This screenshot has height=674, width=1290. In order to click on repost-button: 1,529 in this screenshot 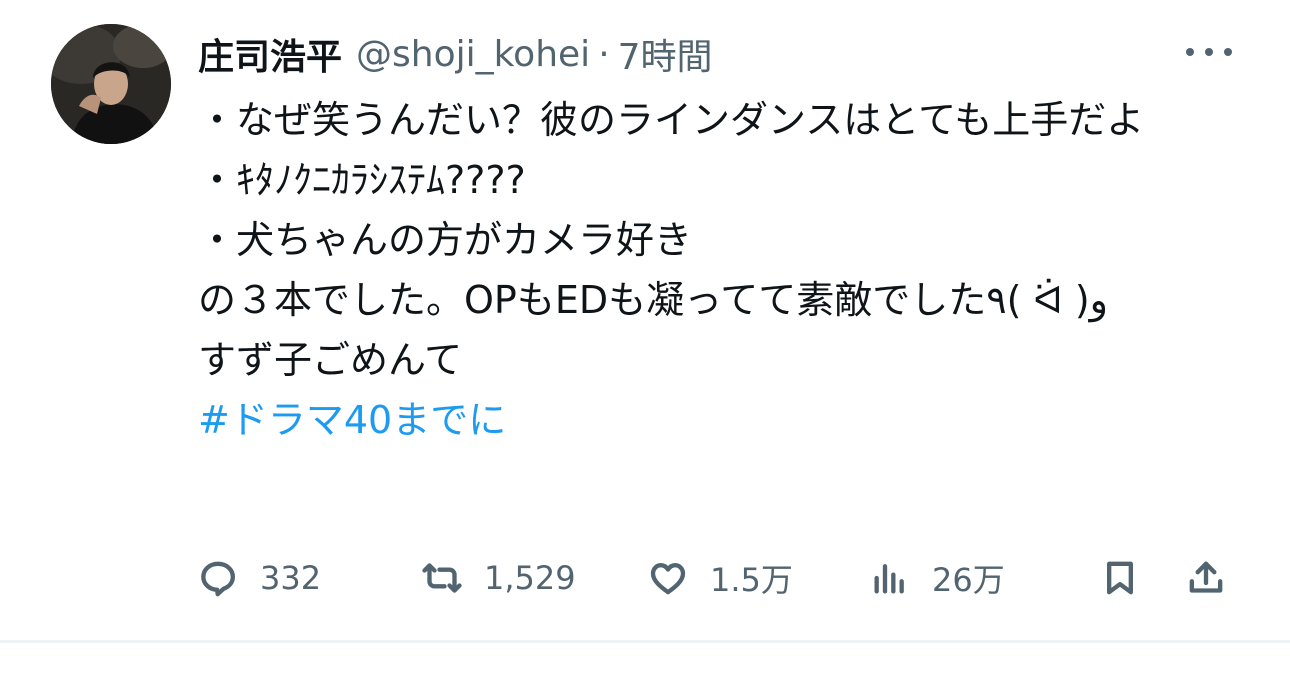, I will do `click(499, 578)`.